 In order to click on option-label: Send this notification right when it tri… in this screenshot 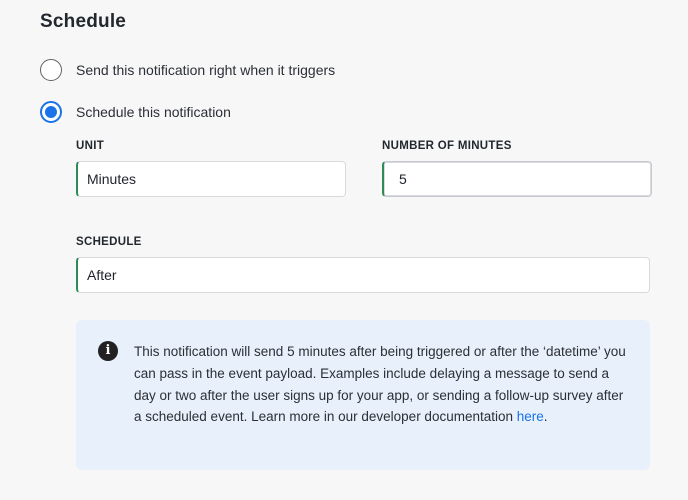, I will do `click(206, 70)`.